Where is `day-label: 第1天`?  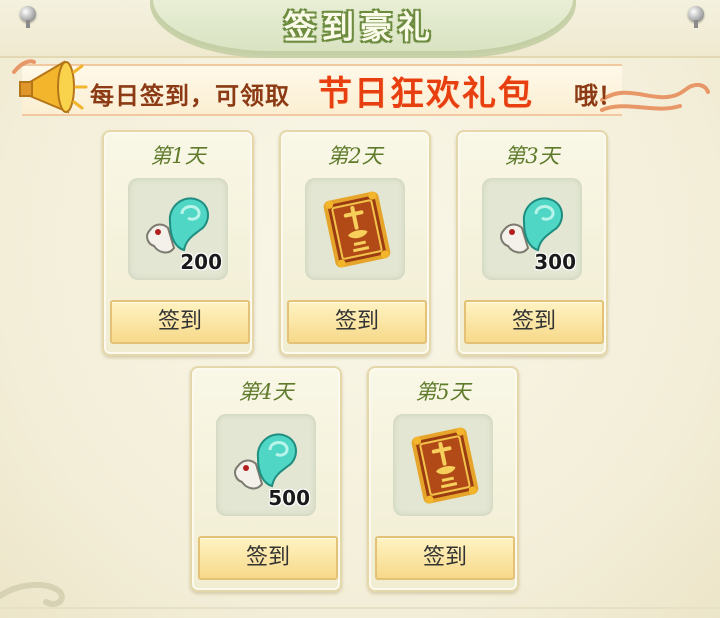 day-label: 第1天 is located at coordinates (178, 156).